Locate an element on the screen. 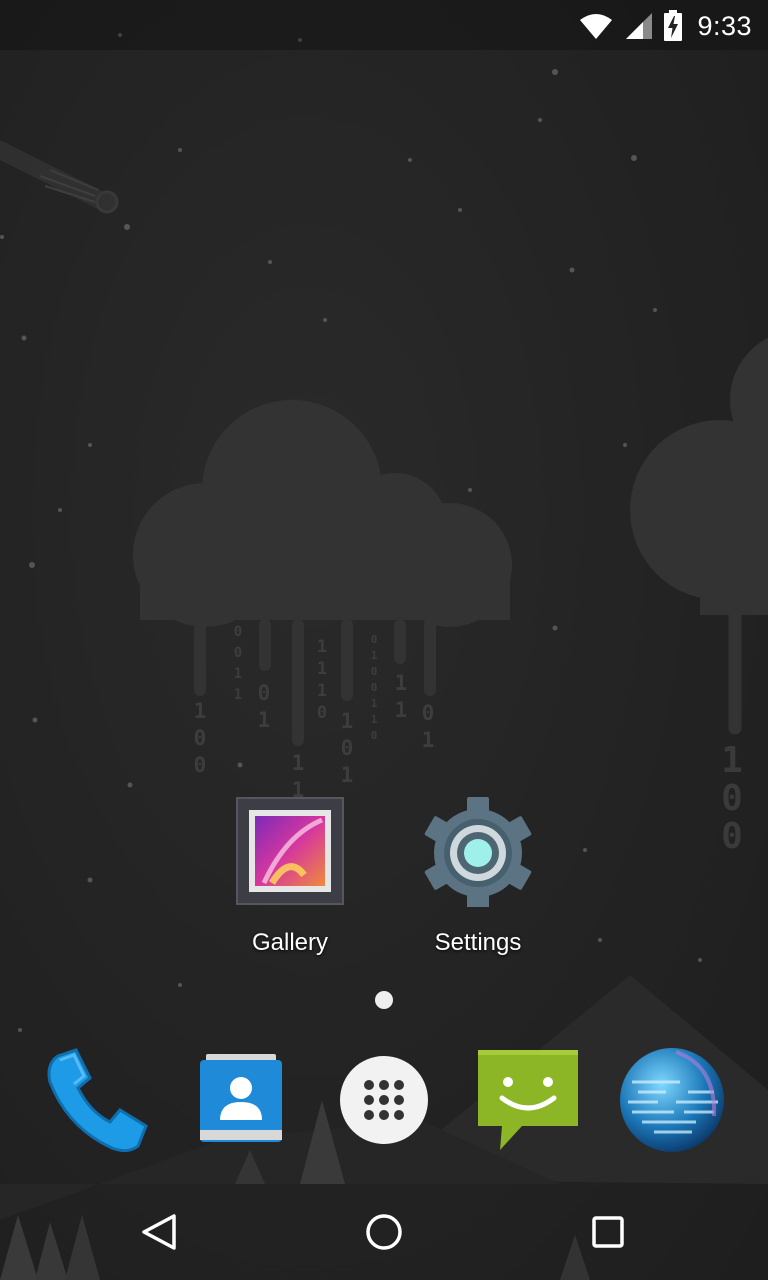  recents-icon is located at coordinates (608, 1232).